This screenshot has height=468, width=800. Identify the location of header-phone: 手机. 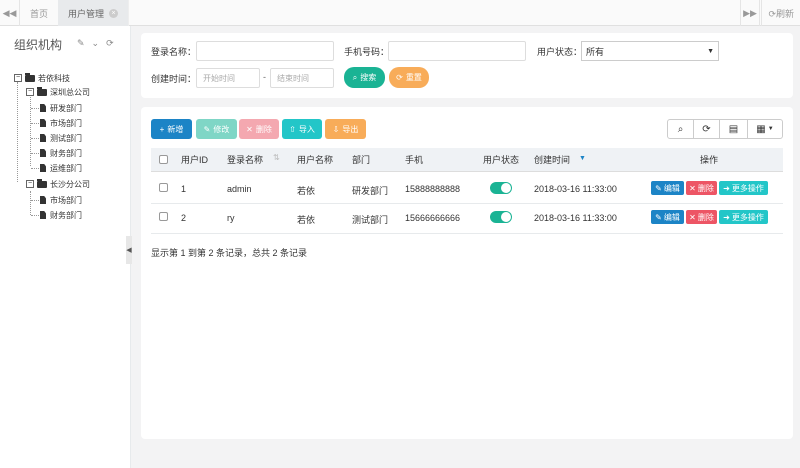
(414, 160).